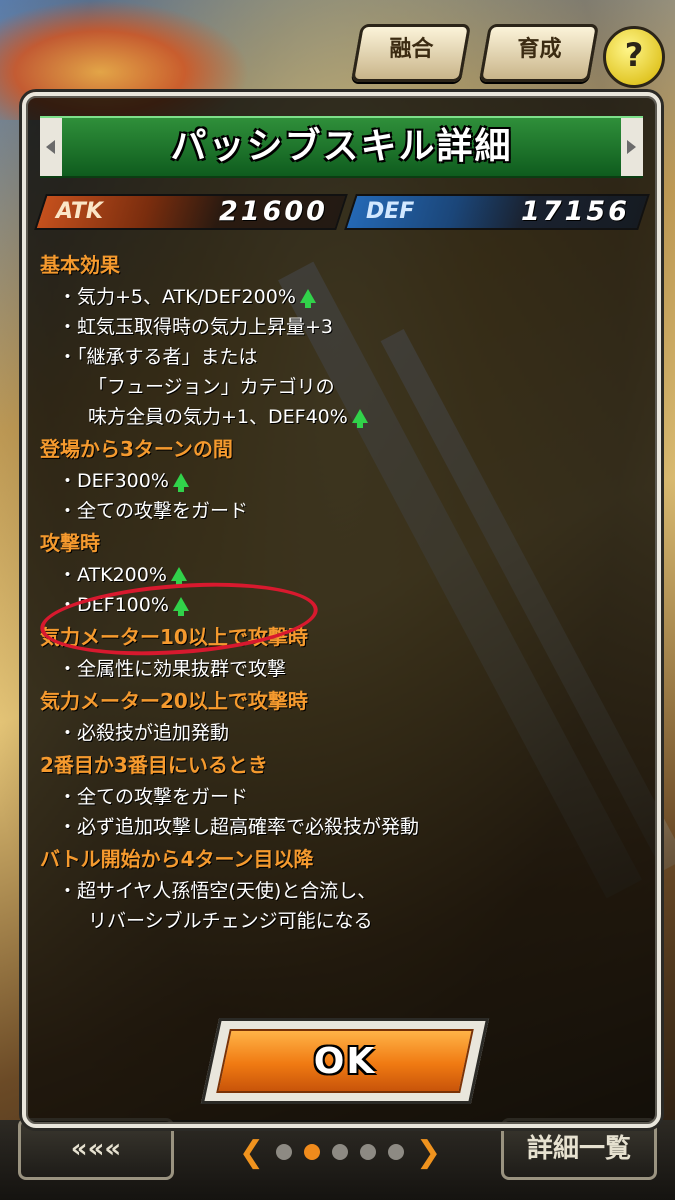  I want to click on section-heading: バトル開始から4ターン目以降, so click(177, 859).